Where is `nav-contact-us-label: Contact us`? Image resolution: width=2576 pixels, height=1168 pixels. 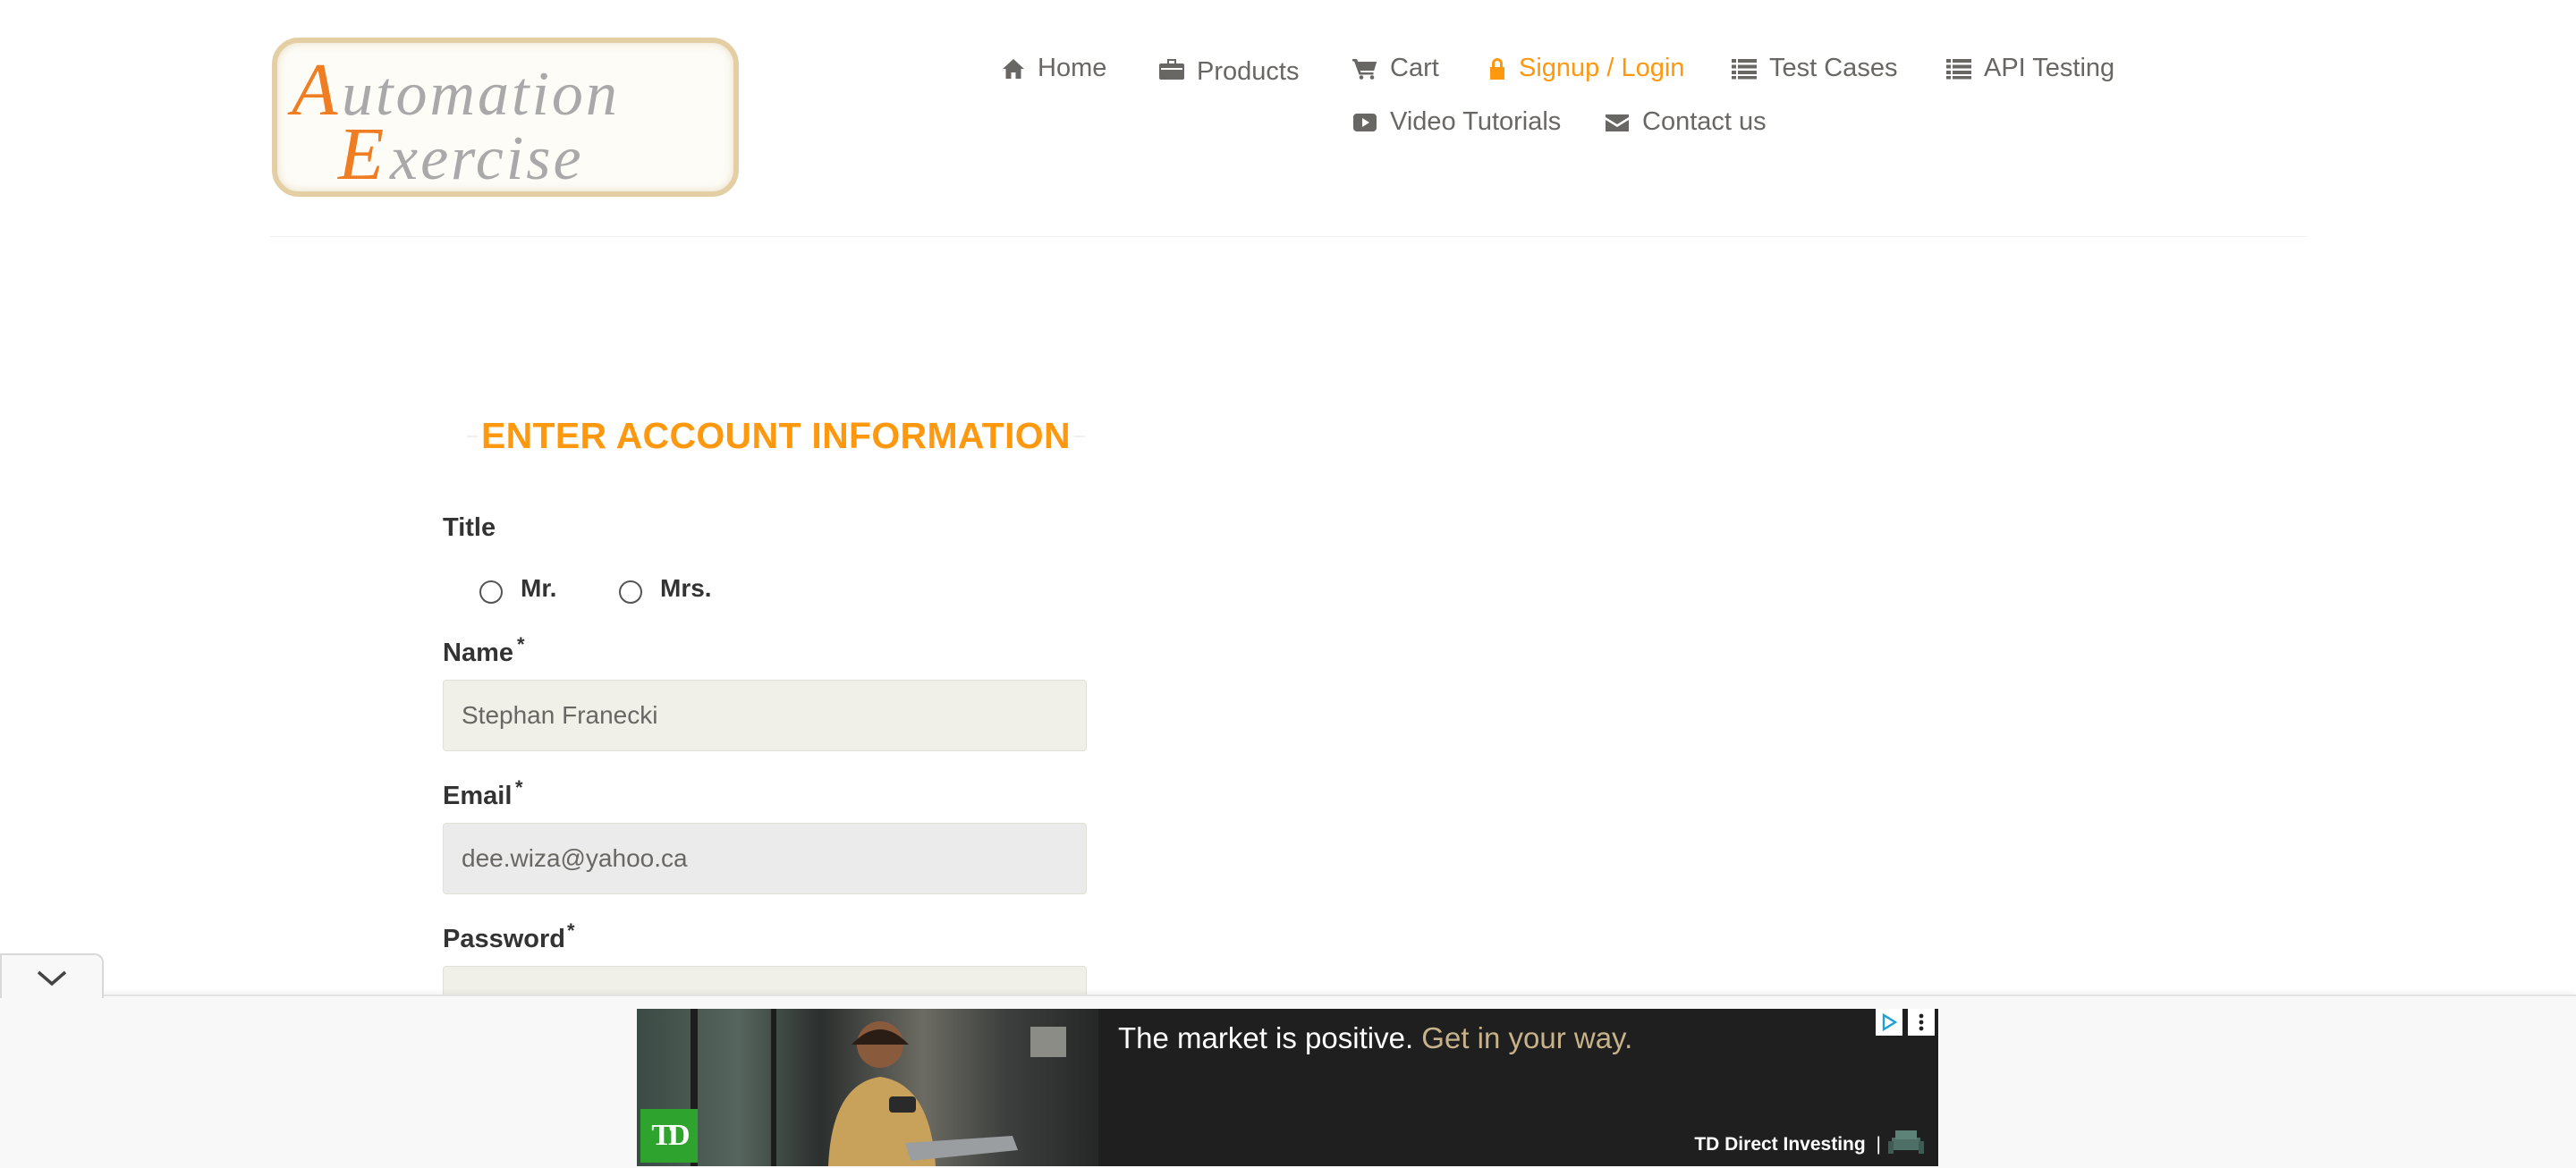
nav-contact-us-label: Contact us is located at coordinates (1704, 121).